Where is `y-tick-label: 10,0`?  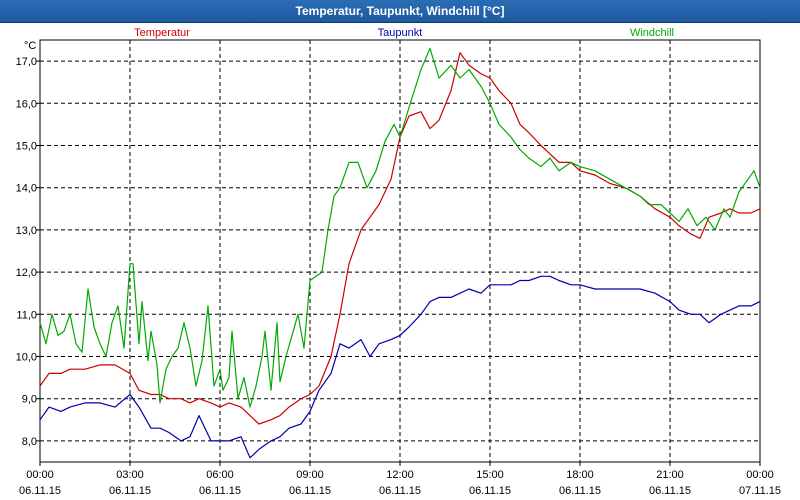
y-tick-label: 10,0 is located at coordinates (26, 358).